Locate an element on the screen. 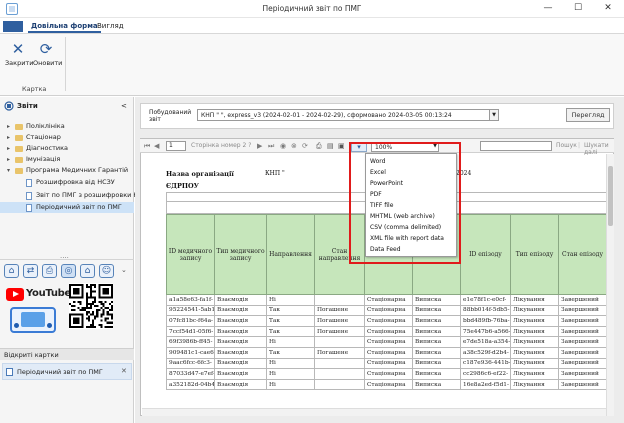 This screenshot has height=423, width=624. tree-item-periodic-report: Періодичний звіт по ПМГ is located at coordinates (67, 207).